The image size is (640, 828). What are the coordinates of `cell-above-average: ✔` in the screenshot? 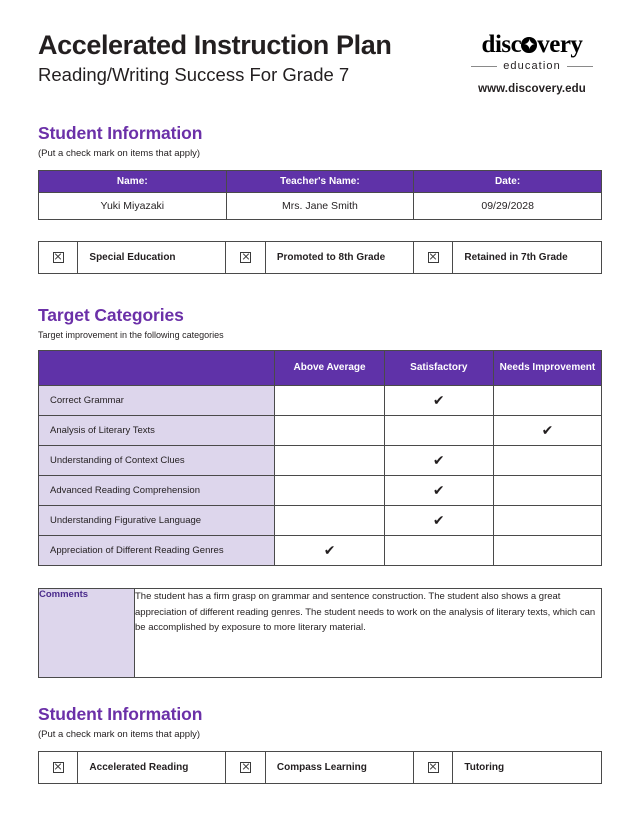 It's located at (329, 550).